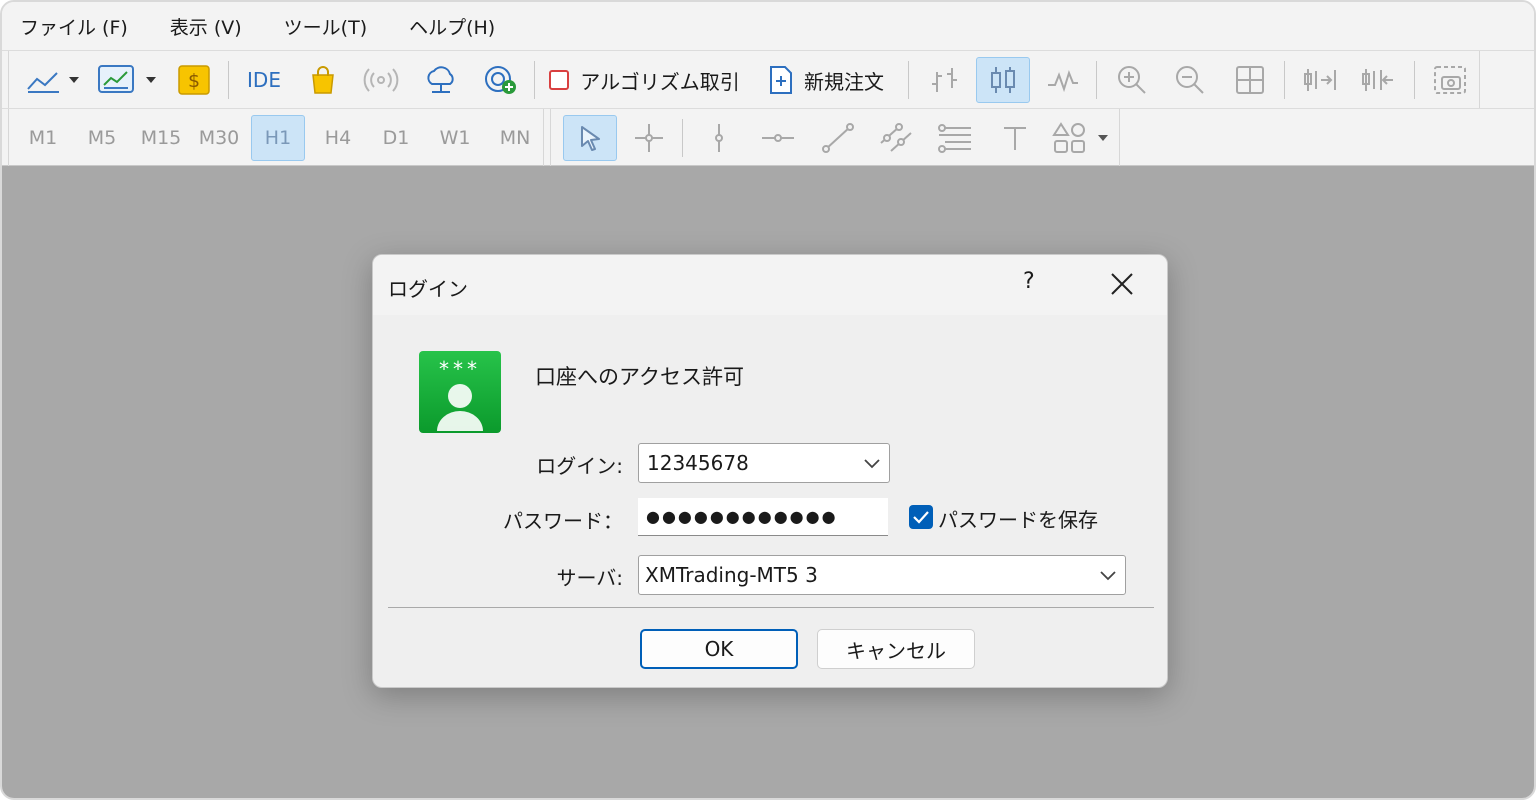 The width and height of the screenshot is (1536, 800). What do you see at coordinates (428, 289) in the screenshot?
I see `dialog-title: ログイン` at bounding box center [428, 289].